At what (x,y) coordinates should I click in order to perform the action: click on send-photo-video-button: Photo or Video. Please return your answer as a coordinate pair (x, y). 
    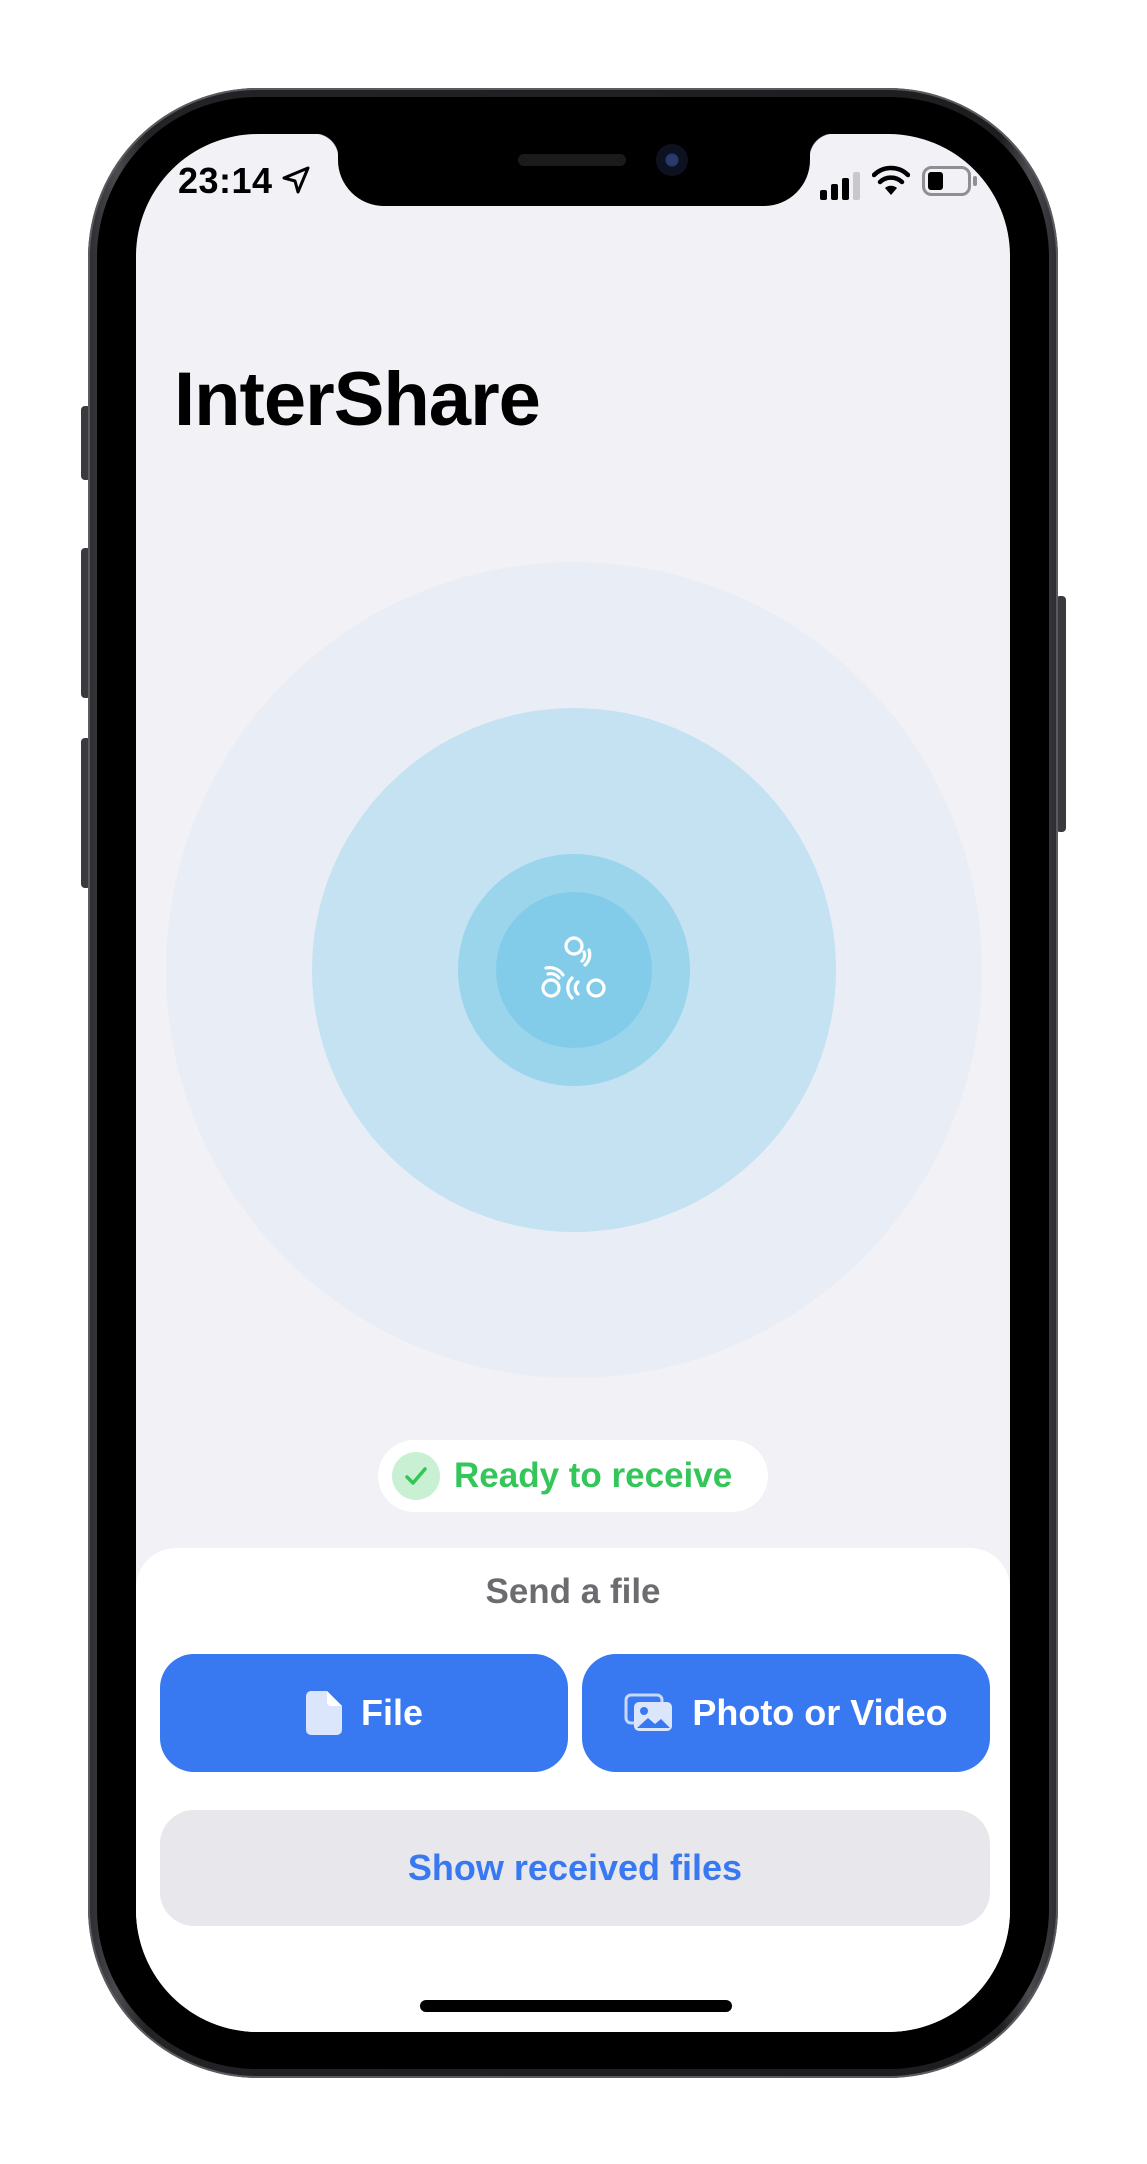
    Looking at the image, I should click on (786, 1713).